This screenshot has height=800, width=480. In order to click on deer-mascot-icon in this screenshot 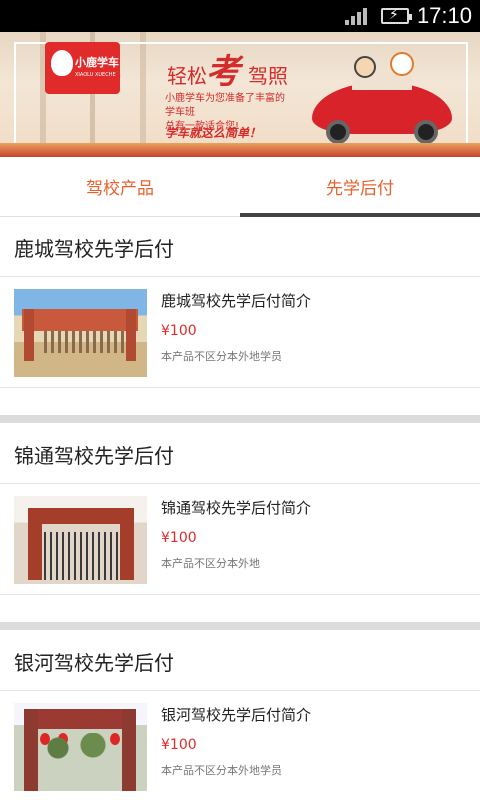, I will do `click(62, 63)`.